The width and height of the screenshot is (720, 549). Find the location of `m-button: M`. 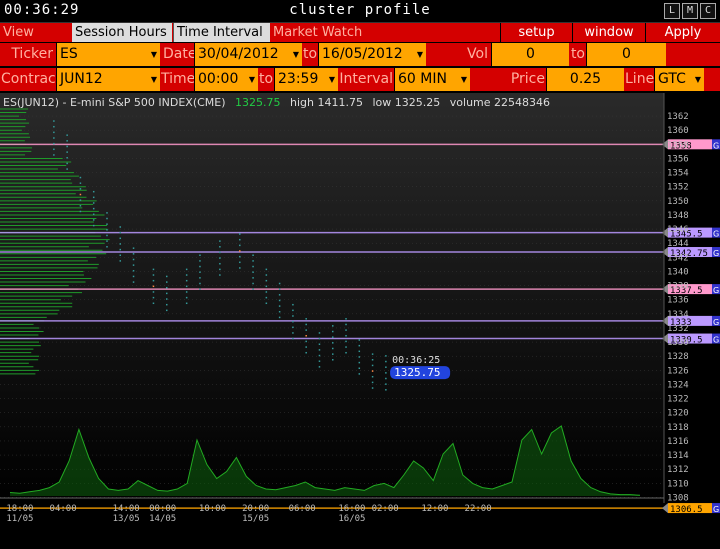

m-button: M is located at coordinates (690, 11).